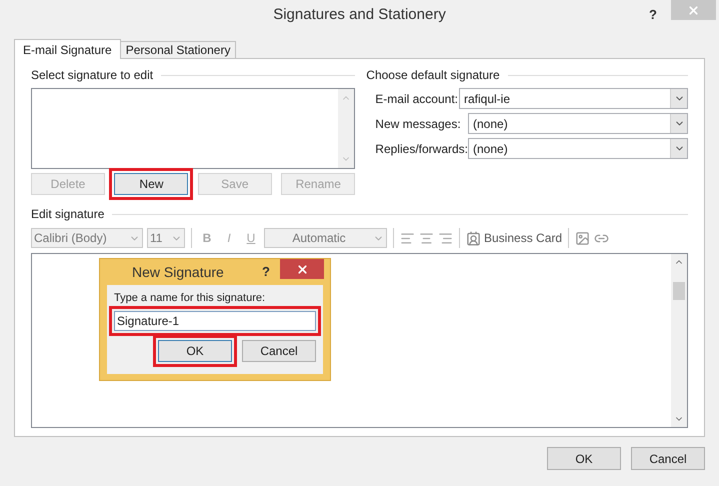 Image resolution: width=719 pixels, height=486 pixels. I want to click on field-label: Replies/forwards:, so click(421, 149).